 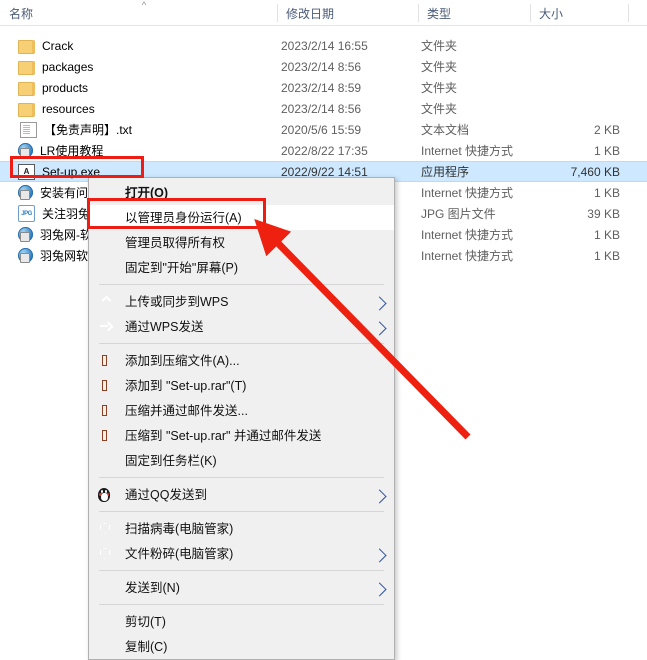 What do you see at coordinates (145, 621) in the screenshot?
I see `menu-item-label: 剪切(T)` at bounding box center [145, 621].